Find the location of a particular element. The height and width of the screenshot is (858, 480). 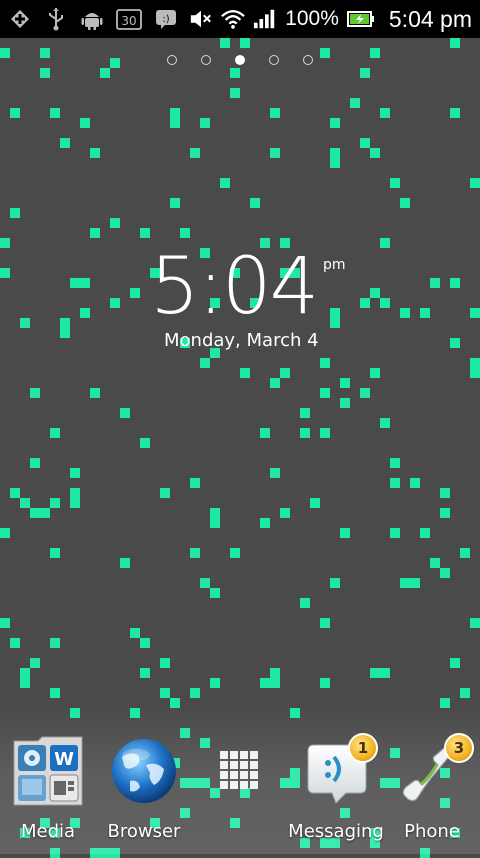

dock-item-messaging: 1 Messaging is located at coordinates (336, 787).